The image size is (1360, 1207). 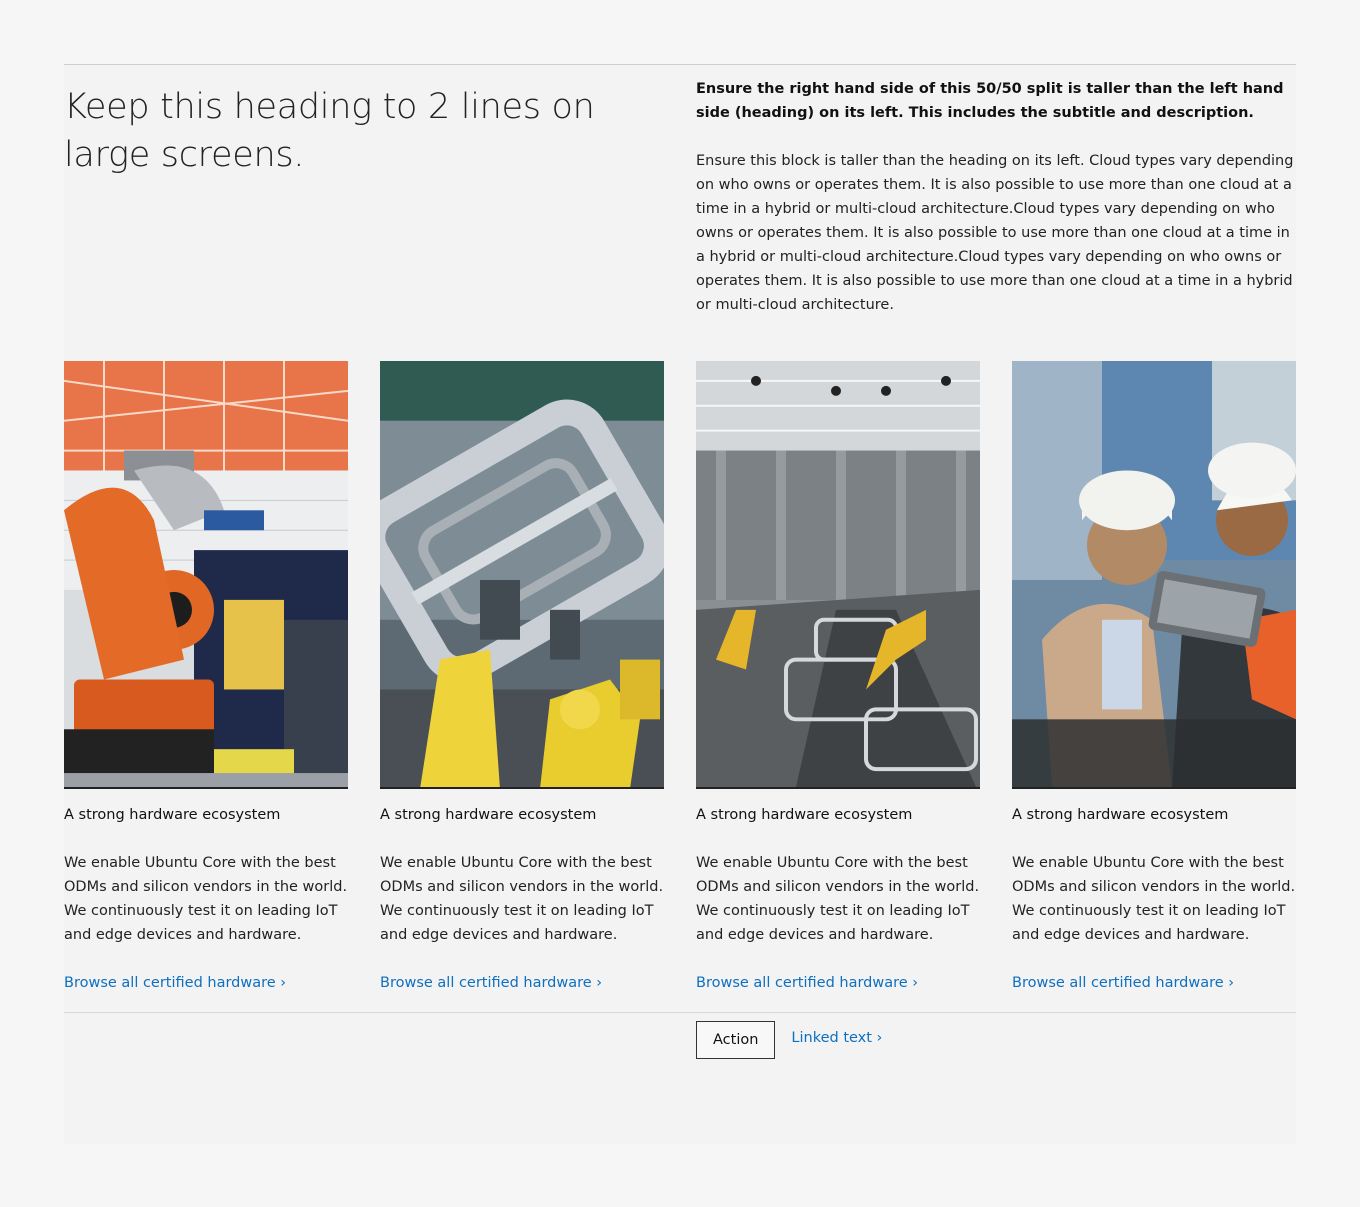 I want to click on car-body-assembly-robots-photo, so click(x=522, y=575).